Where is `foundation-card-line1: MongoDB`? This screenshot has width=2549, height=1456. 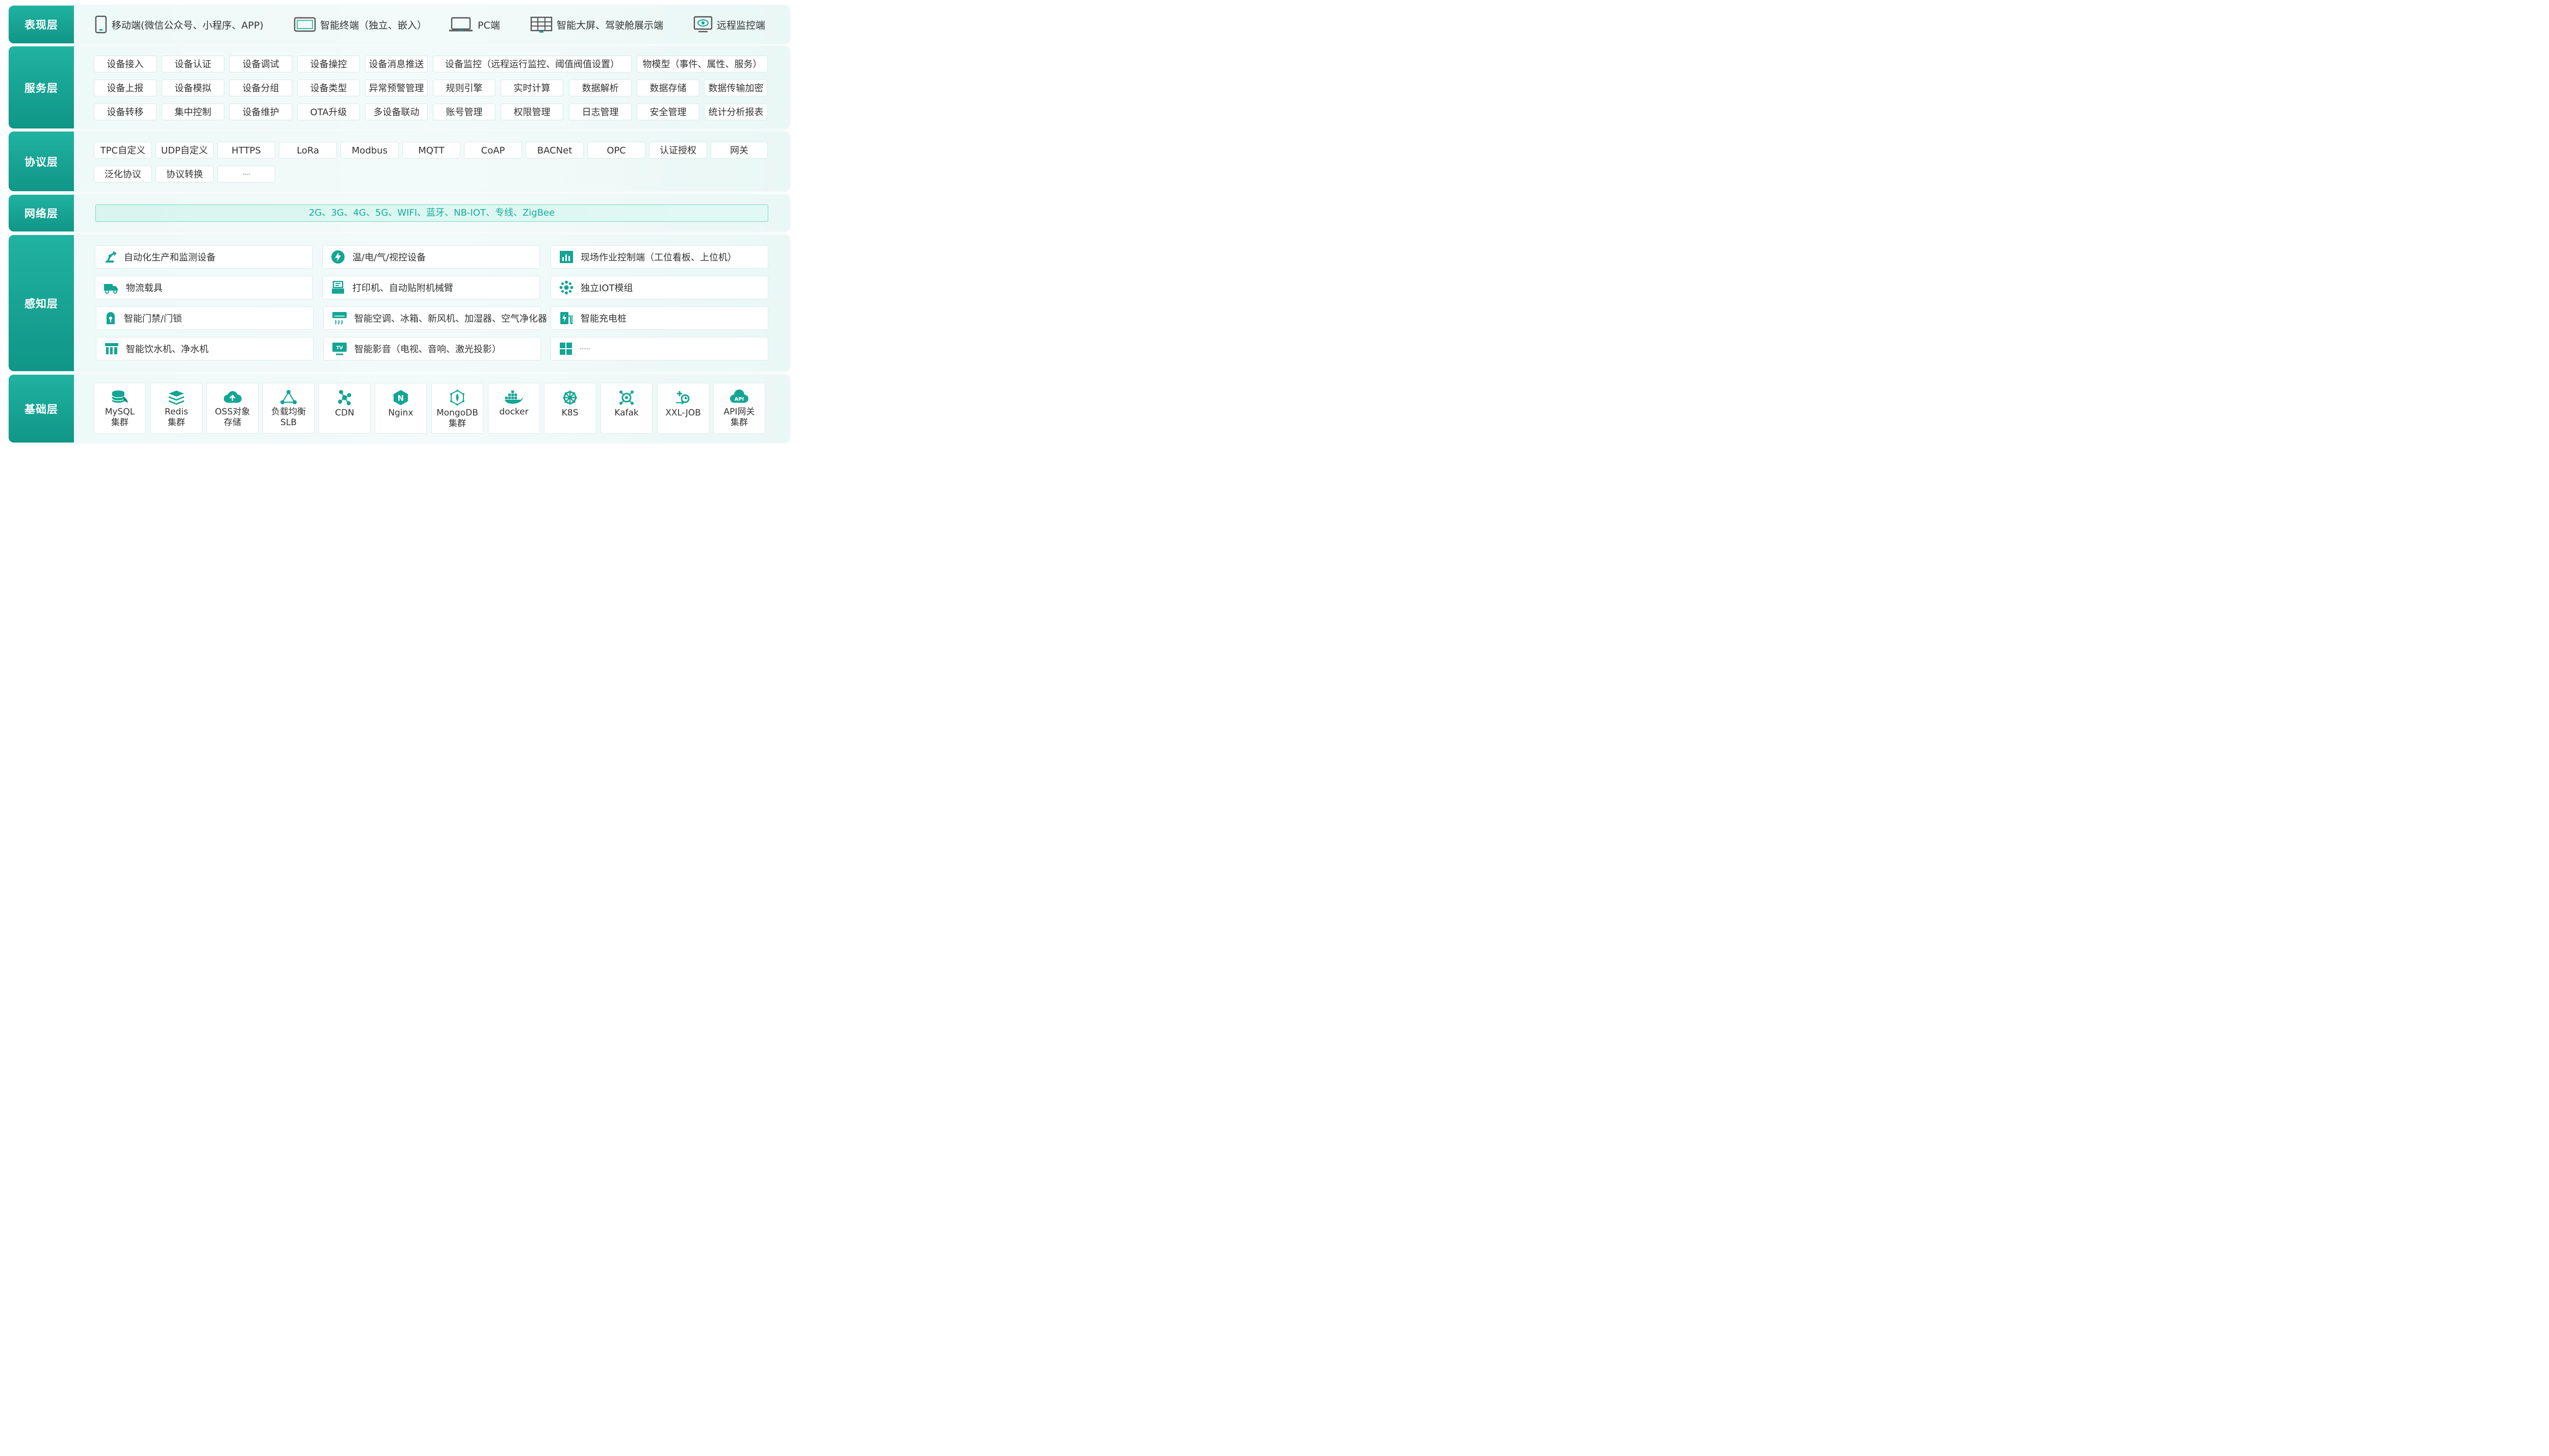 foundation-card-line1: MongoDB is located at coordinates (457, 413).